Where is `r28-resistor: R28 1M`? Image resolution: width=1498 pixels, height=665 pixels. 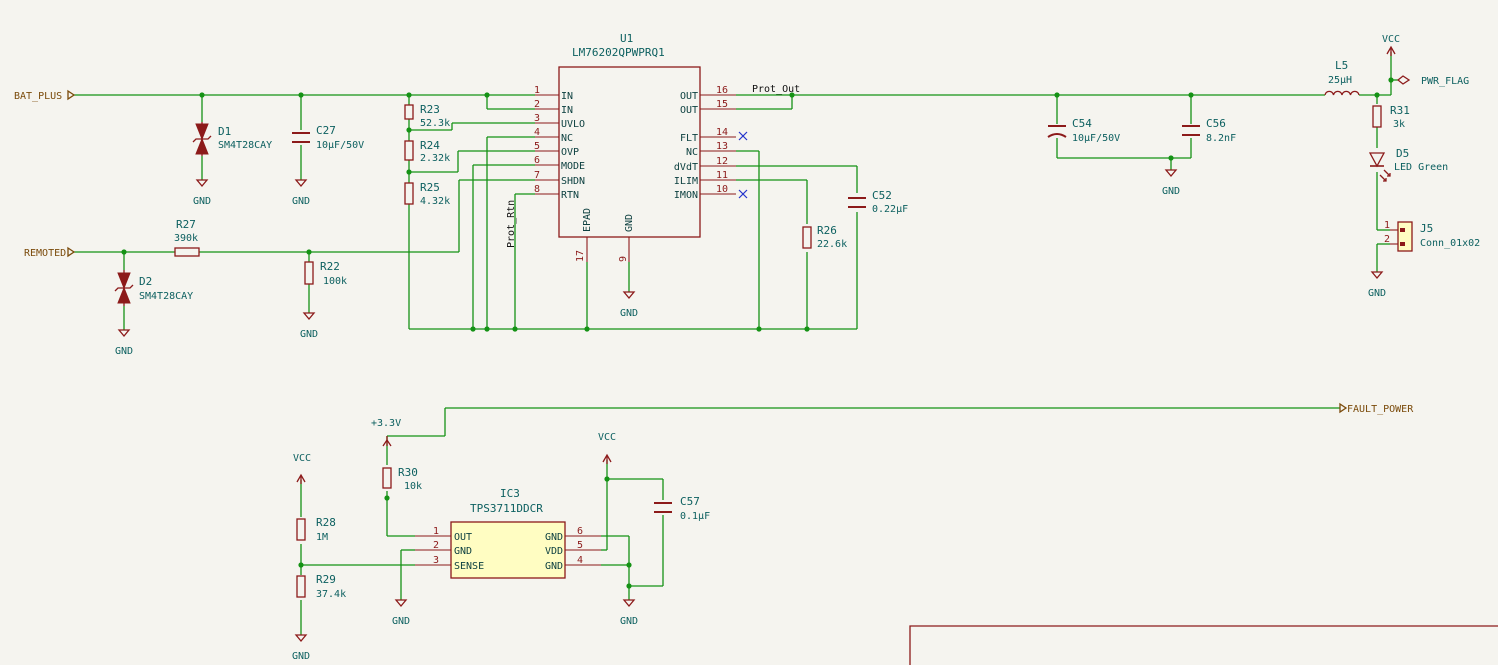 r28-resistor: R28 1M is located at coordinates (316, 529).